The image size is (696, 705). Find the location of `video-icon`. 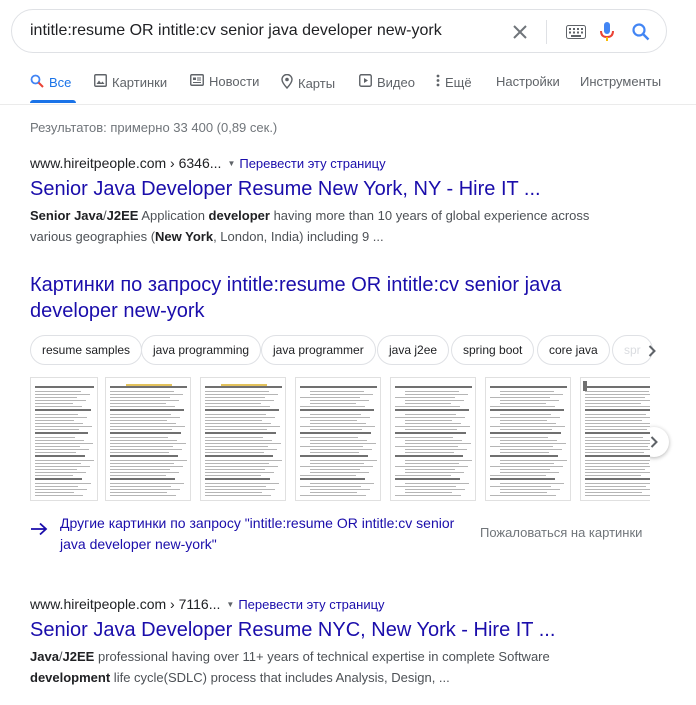

video-icon is located at coordinates (368, 82).